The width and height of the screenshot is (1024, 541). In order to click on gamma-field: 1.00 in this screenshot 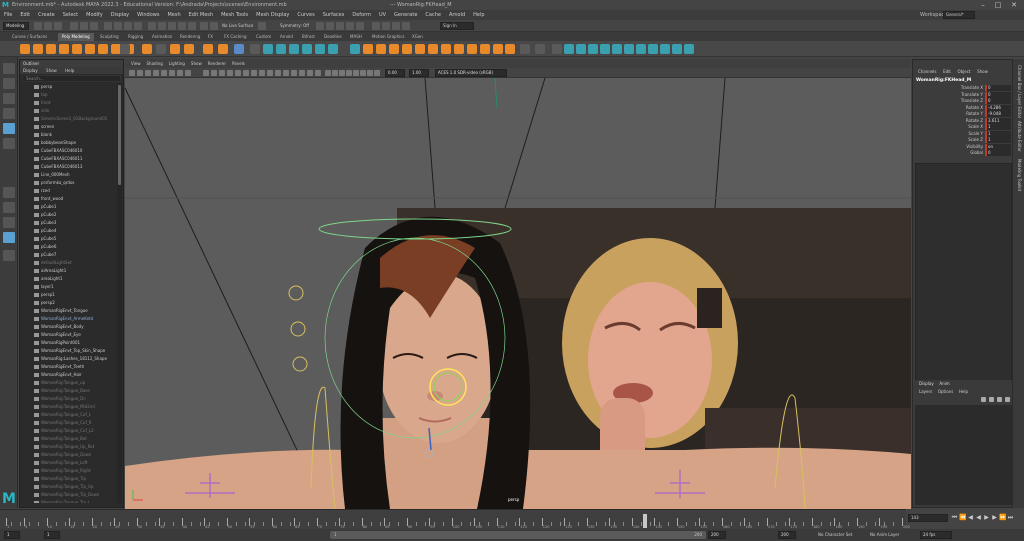, I will do `click(419, 73)`.